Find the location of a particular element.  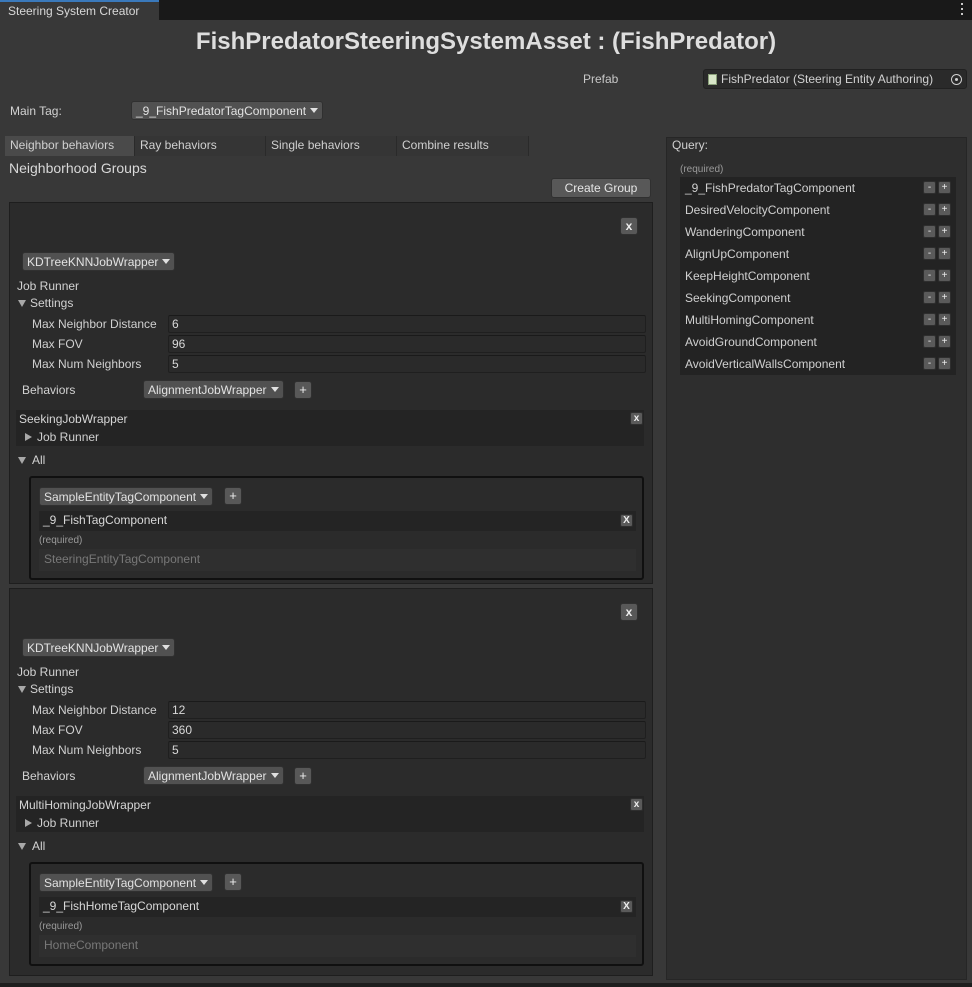

job-runner-foldout-label: Job Runner is located at coordinates (68, 437).